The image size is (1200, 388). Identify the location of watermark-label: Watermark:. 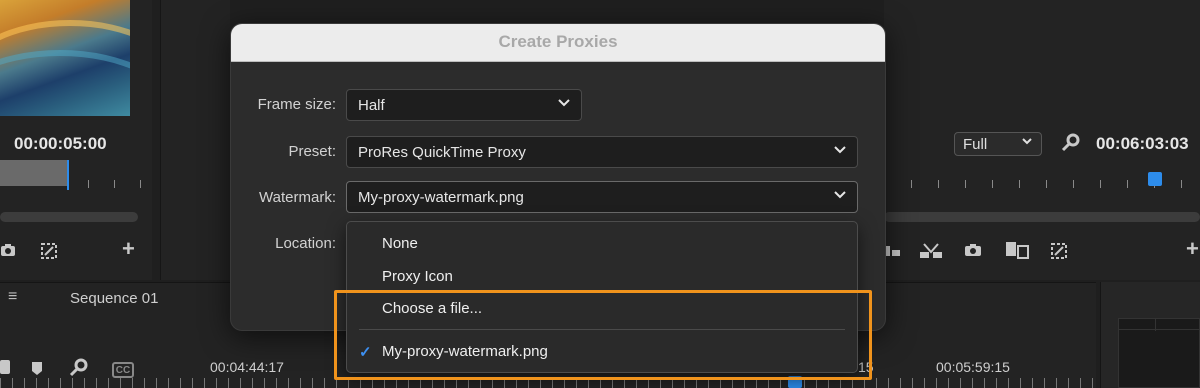
(297, 197).